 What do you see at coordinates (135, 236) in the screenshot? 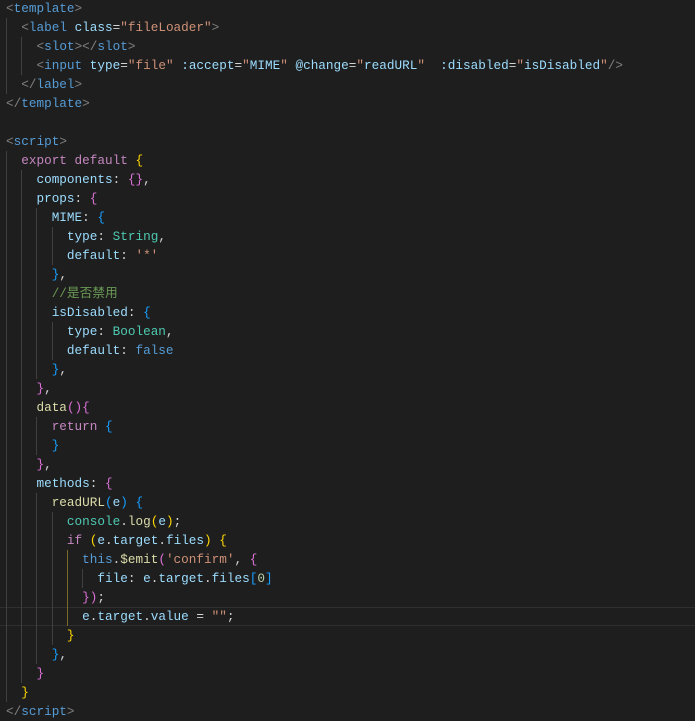
I see `code-token: String` at bounding box center [135, 236].